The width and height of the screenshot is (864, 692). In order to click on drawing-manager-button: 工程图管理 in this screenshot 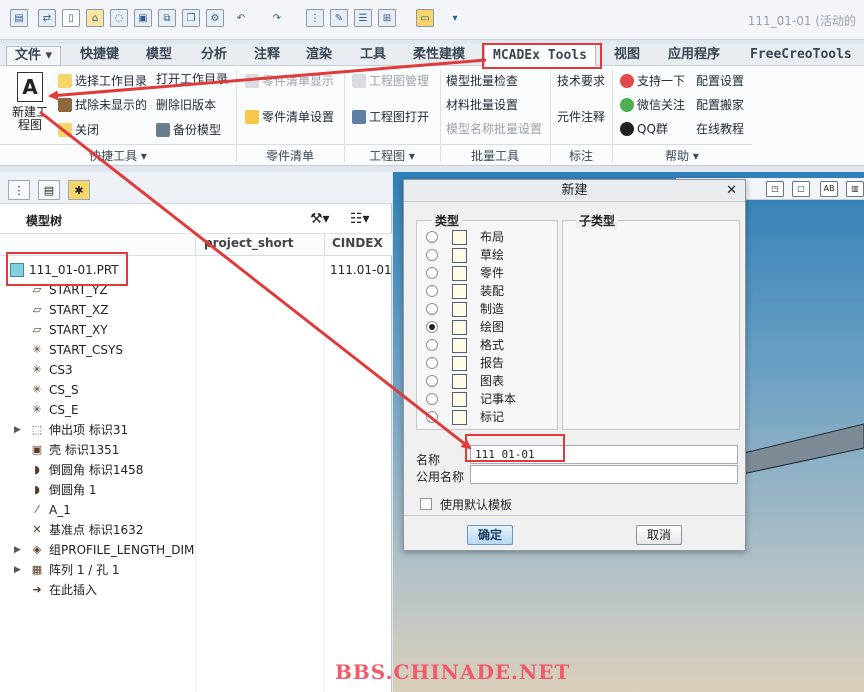, I will do `click(390, 80)`.